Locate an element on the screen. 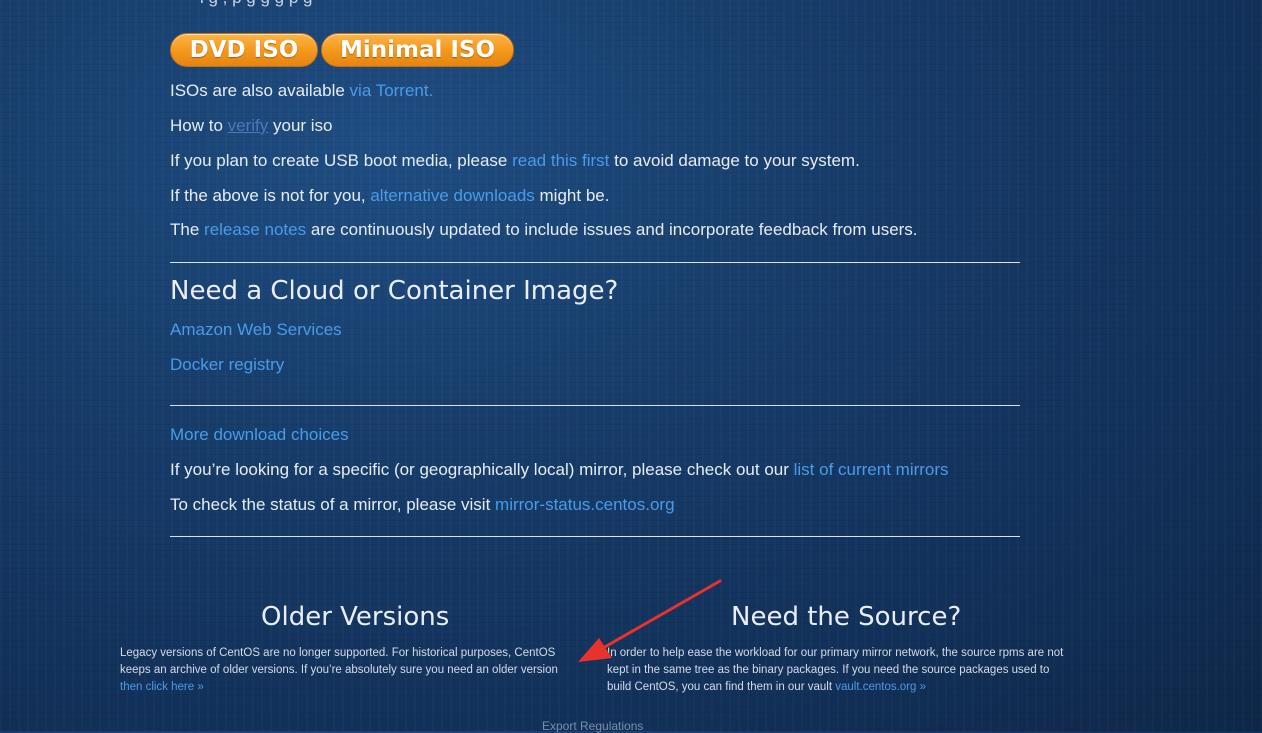  annotation-arrow-icon is located at coordinates (650, 620).